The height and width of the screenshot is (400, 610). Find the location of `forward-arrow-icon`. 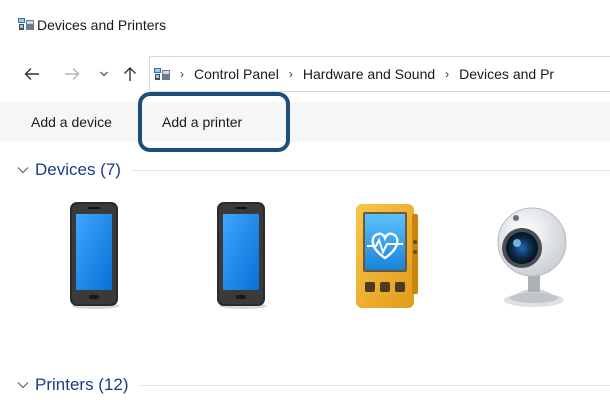

forward-arrow-icon is located at coordinates (72, 74).